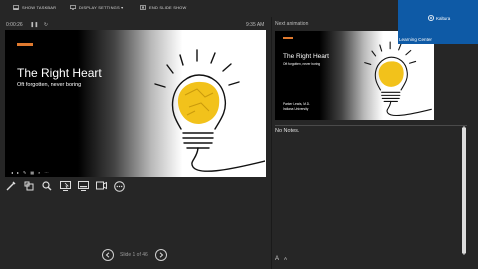  I want to click on slide-counter: Slide 1 of 46, so click(134, 255).